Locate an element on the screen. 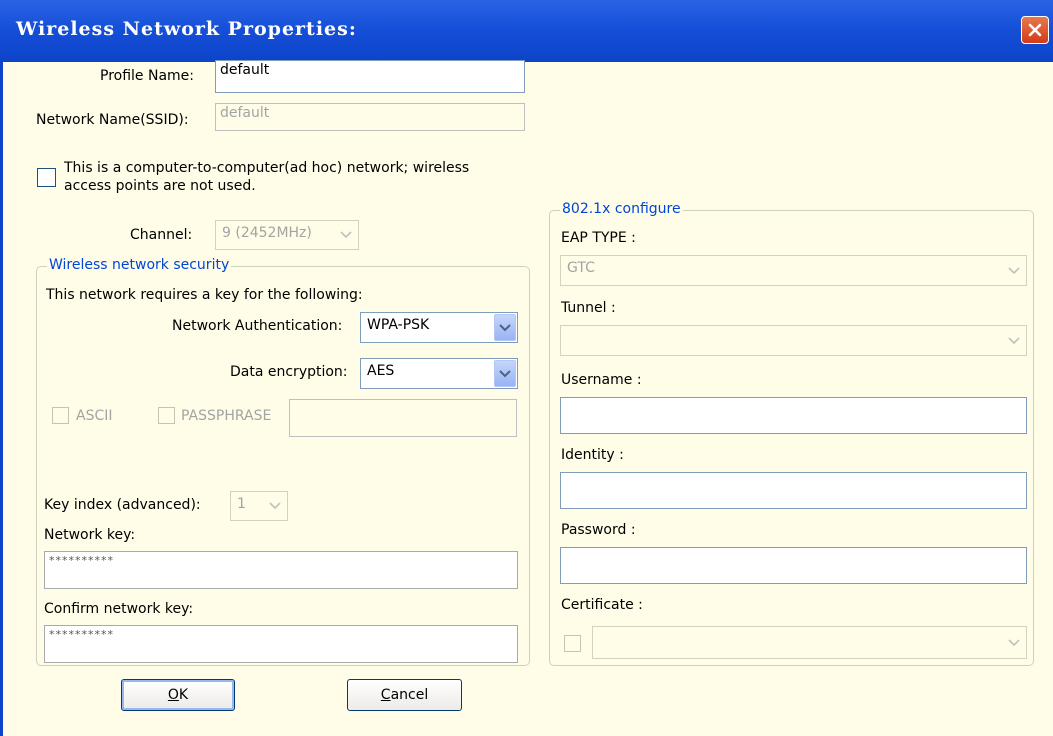 Image resolution: width=1053 pixels, height=736 pixels. close-button is located at coordinates (1035, 30).